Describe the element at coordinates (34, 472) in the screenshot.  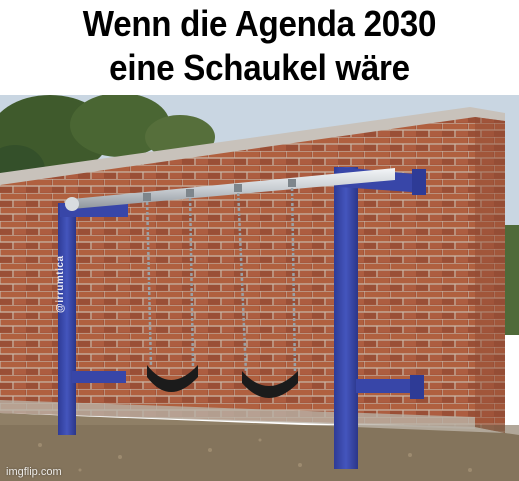
I see `site-watermark: imgflip.com` at that location.